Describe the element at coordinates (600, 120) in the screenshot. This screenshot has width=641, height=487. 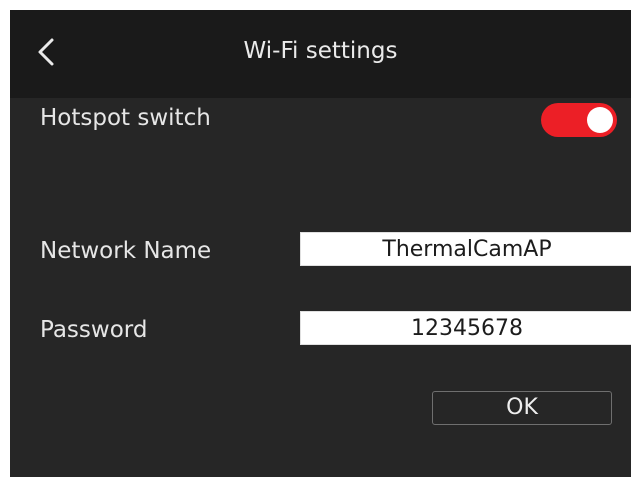
I see `toggle-knob` at that location.